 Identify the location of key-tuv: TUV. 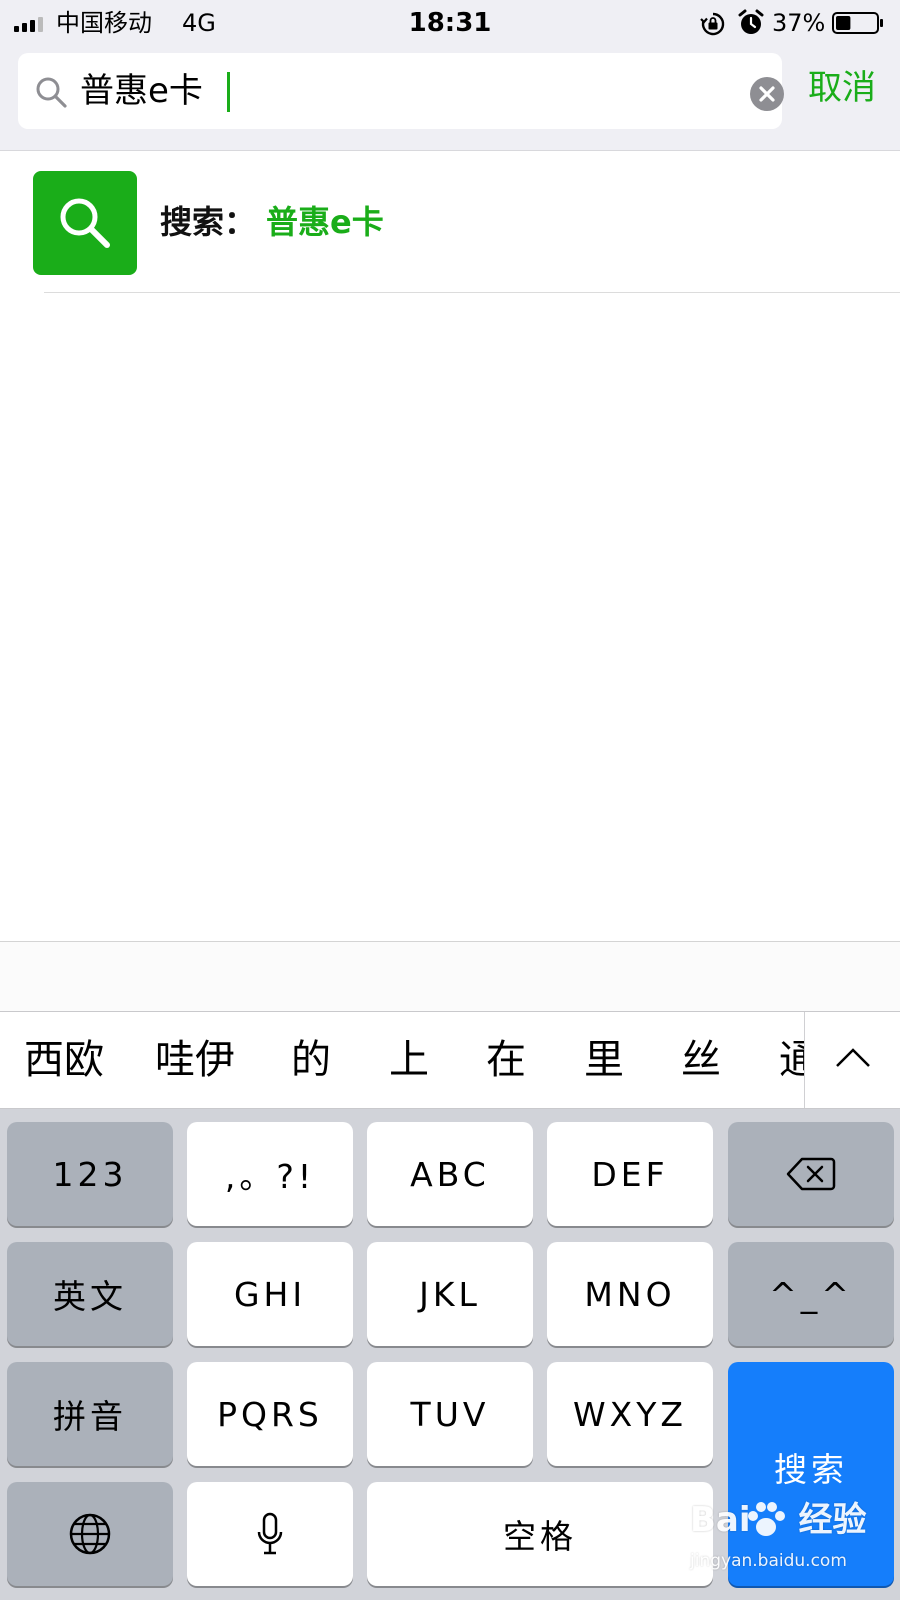
(450, 1414).